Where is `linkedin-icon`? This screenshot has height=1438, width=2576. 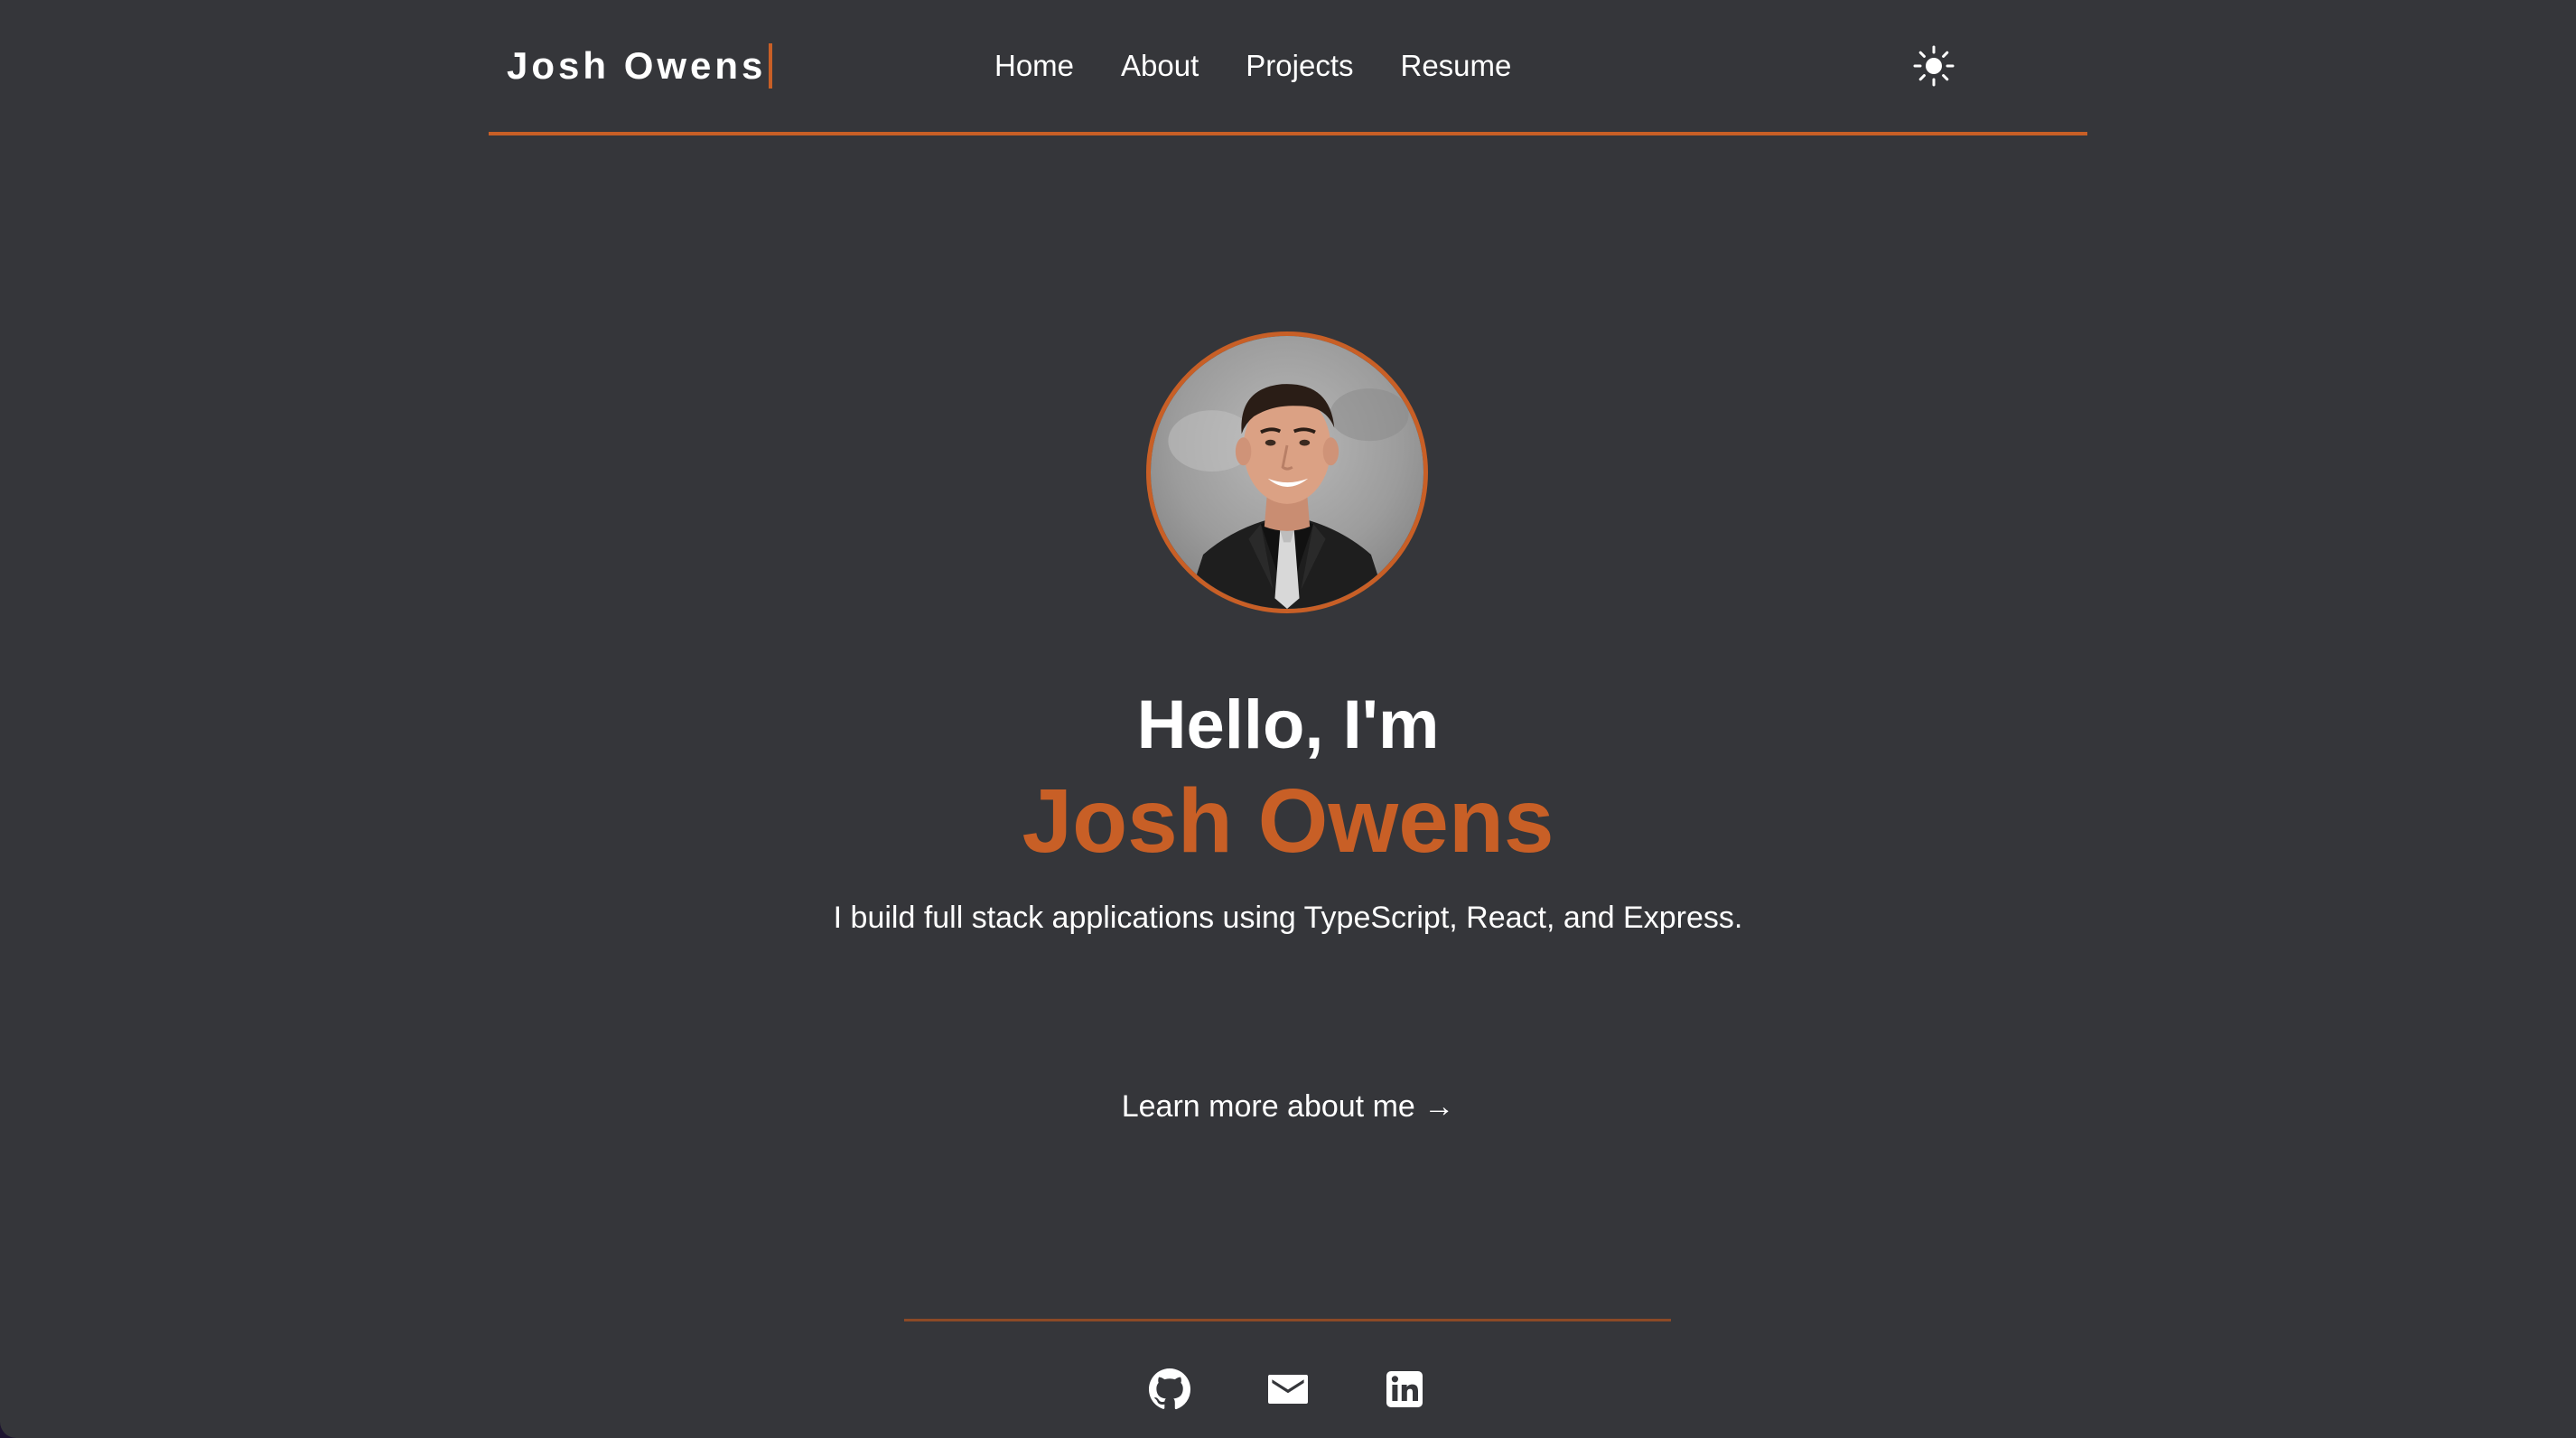
linkedin-icon is located at coordinates (1404, 1389).